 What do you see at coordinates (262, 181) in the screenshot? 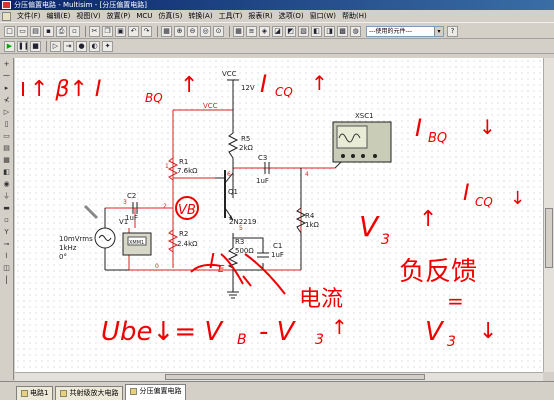
I see `c3-value: 1uF` at bounding box center [262, 181].